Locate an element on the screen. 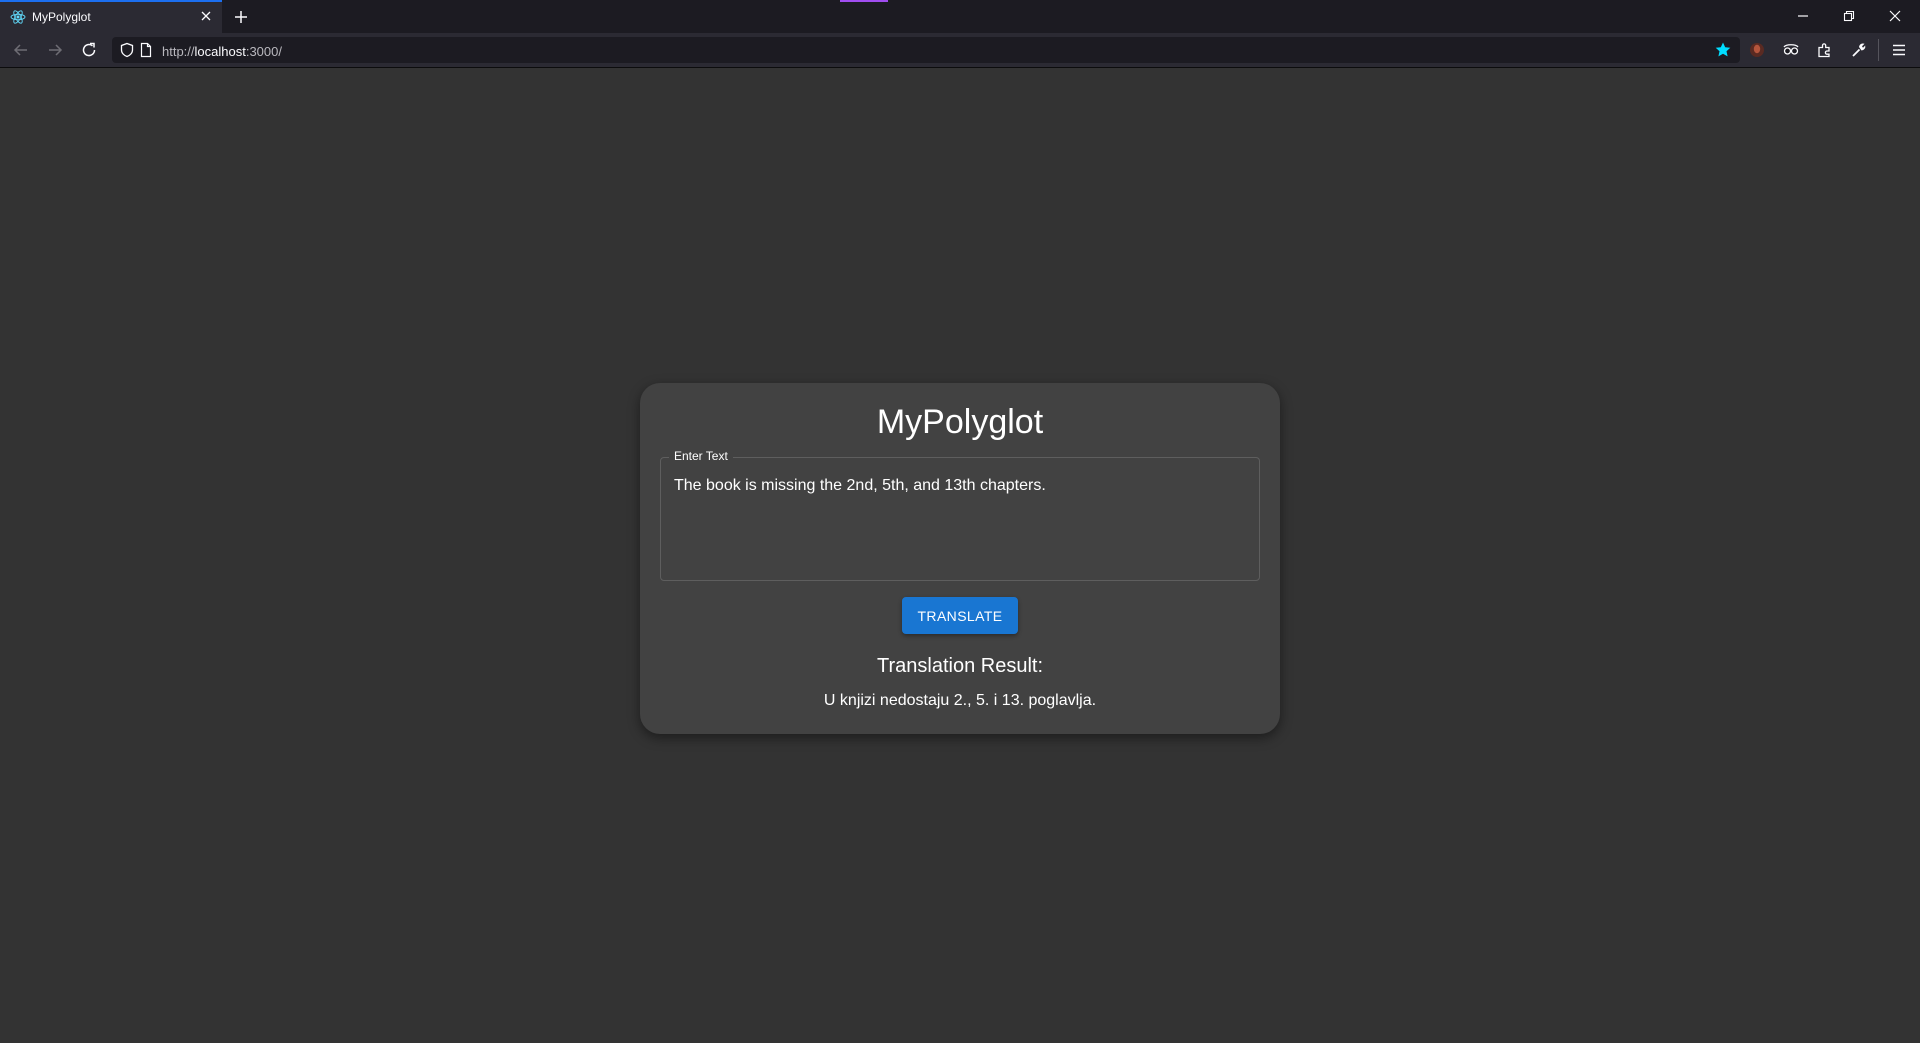 This screenshot has width=1920, height=1043. browser-tab-bar: MyPolyglot is located at coordinates (960, 16).